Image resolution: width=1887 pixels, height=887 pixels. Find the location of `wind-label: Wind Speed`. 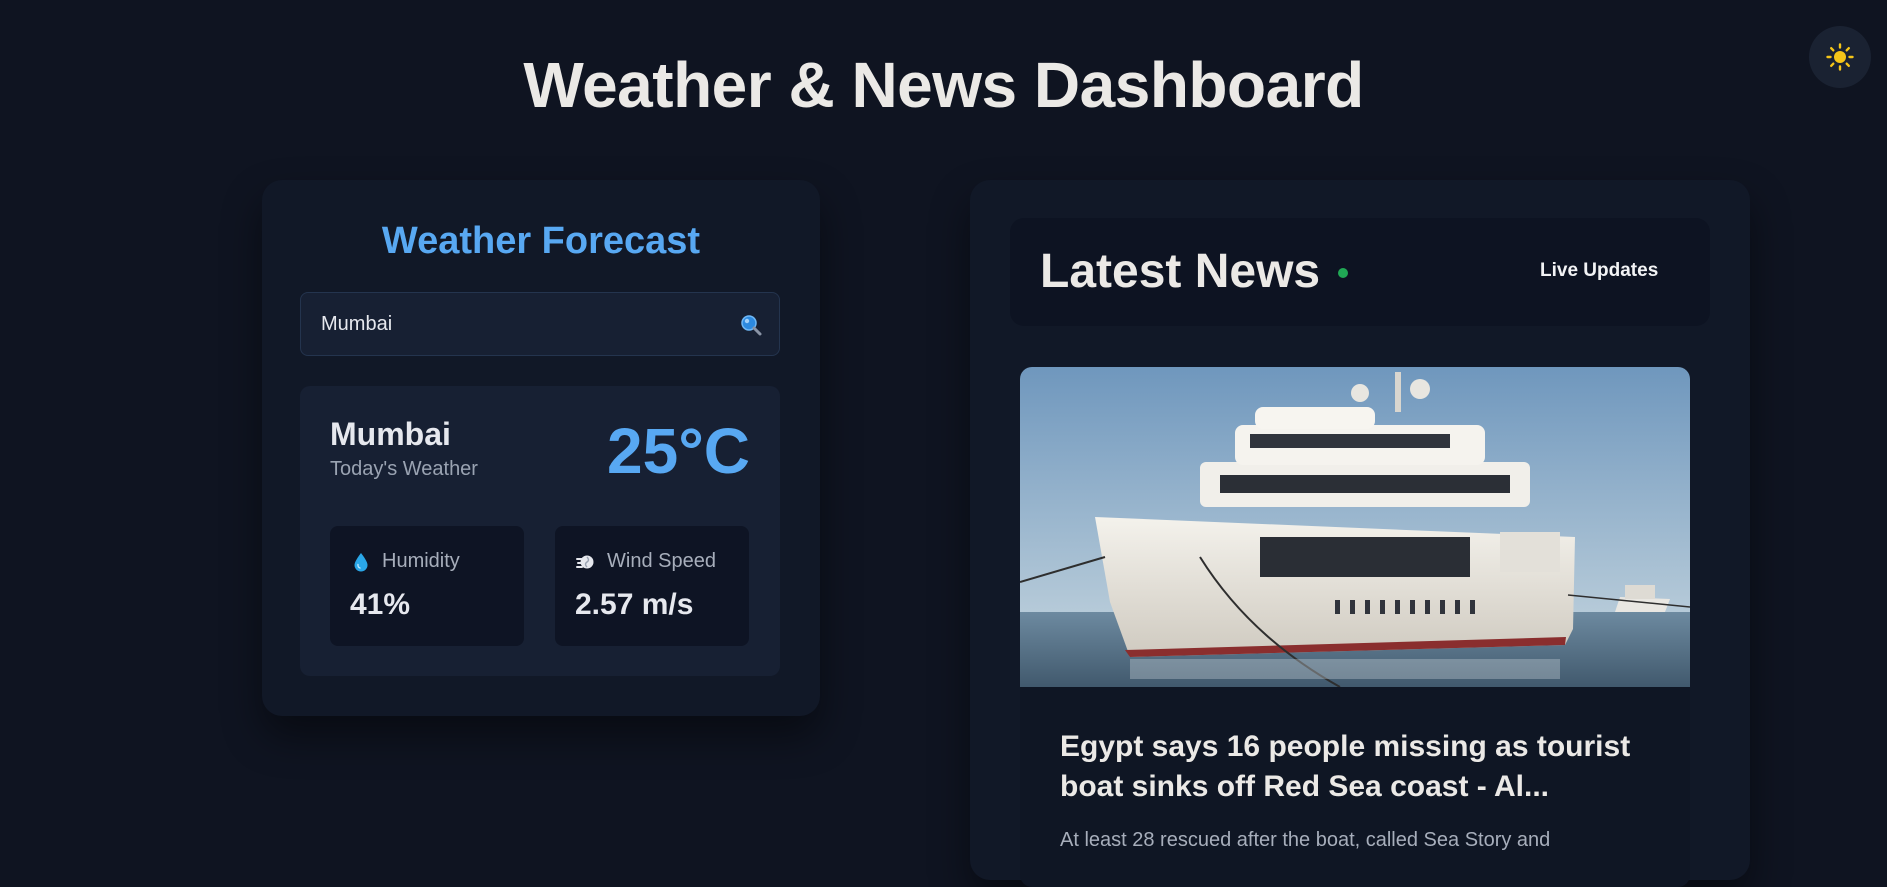

wind-label: Wind Speed is located at coordinates (661, 561).